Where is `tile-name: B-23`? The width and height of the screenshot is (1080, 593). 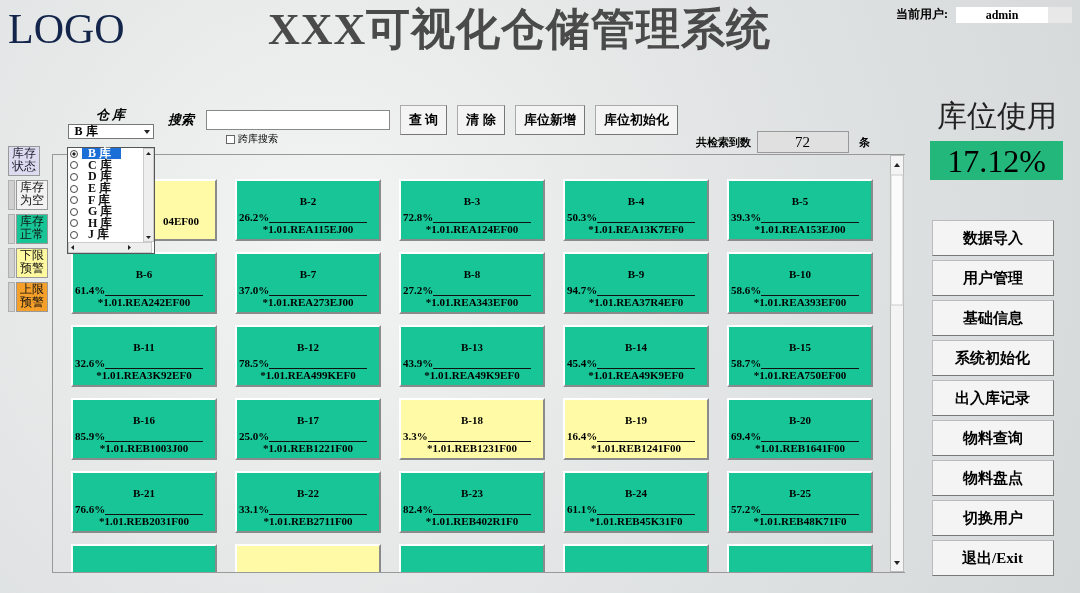
tile-name: B-23 is located at coordinates (472, 493).